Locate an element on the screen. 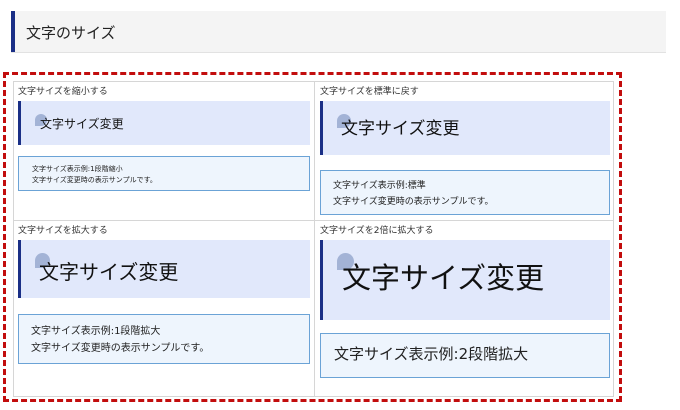 Image resolution: width=680 pixels, height=410 pixels. sample-text-box: 文字サイズ表示例:1段階縮小 文字サイズ変更時の表示サンプルです。 is located at coordinates (164, 173).